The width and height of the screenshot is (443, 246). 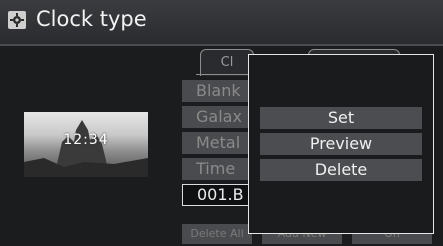 I want to click on clock-type-galaxy: Galax, so click(x=217, y=117).